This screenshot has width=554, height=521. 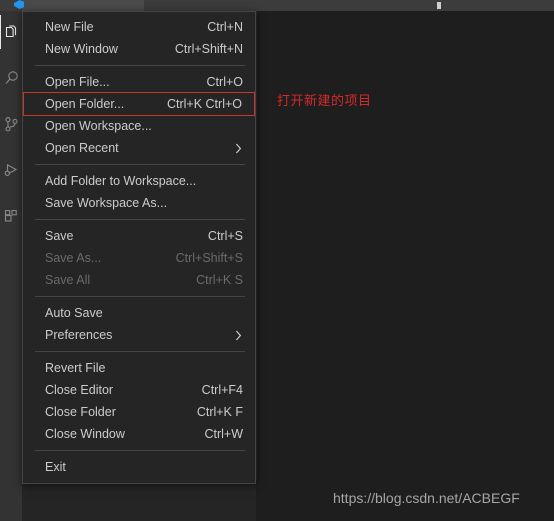 I want to click on menu-item-new-file: New File Ctrl+N, so click(x=139, y=27).